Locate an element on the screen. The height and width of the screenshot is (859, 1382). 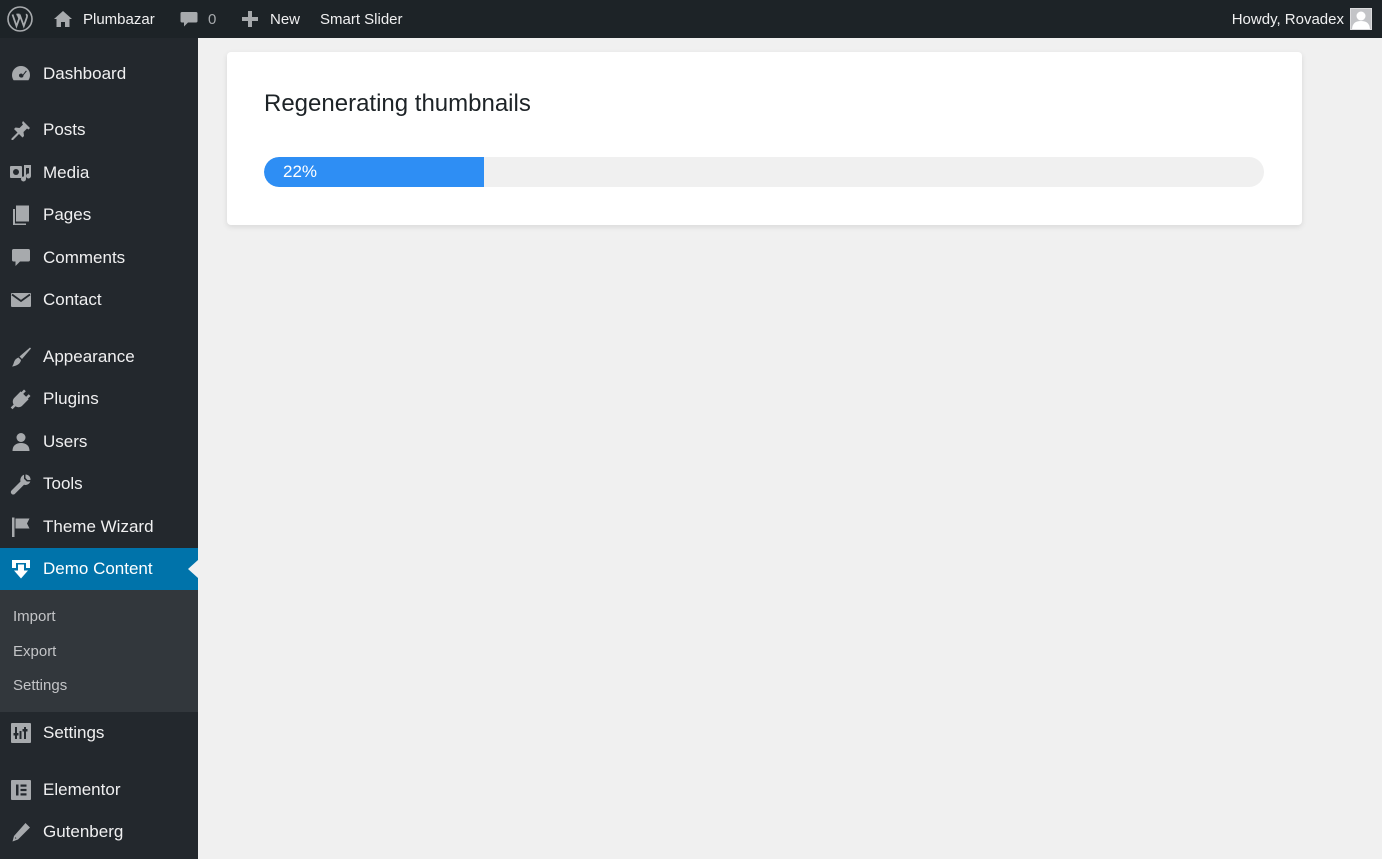
howdy-text: Howdy, Rovadex is located at coordinates (1287, 19).